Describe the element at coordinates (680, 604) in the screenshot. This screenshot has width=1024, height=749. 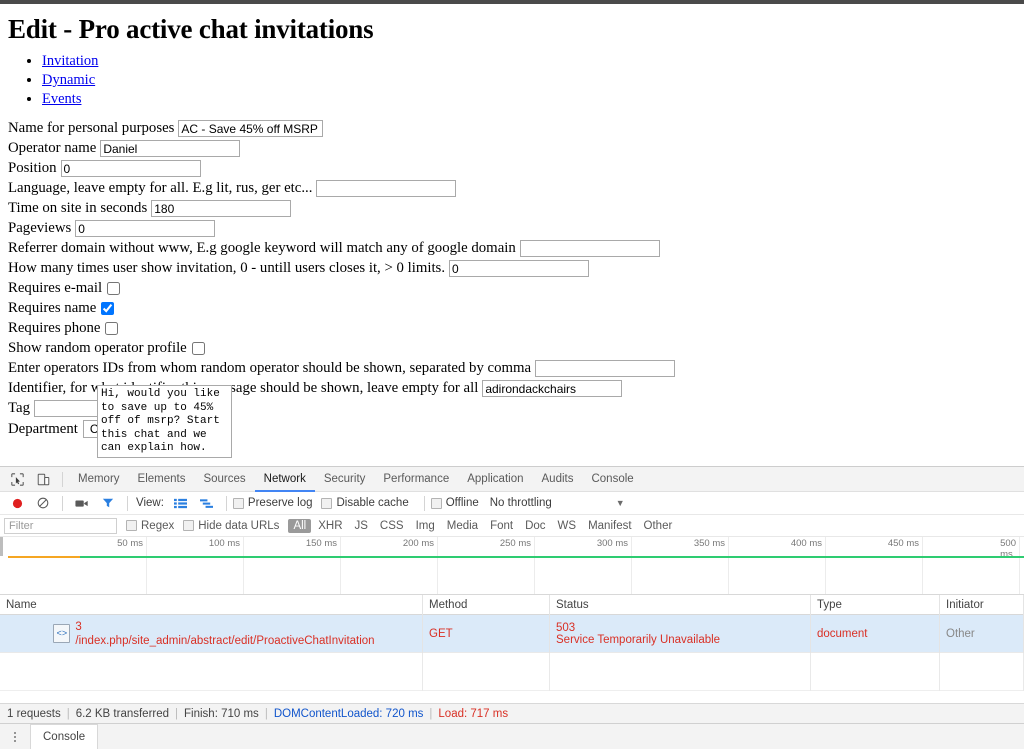
I see `column-header-status: Status` at that location.